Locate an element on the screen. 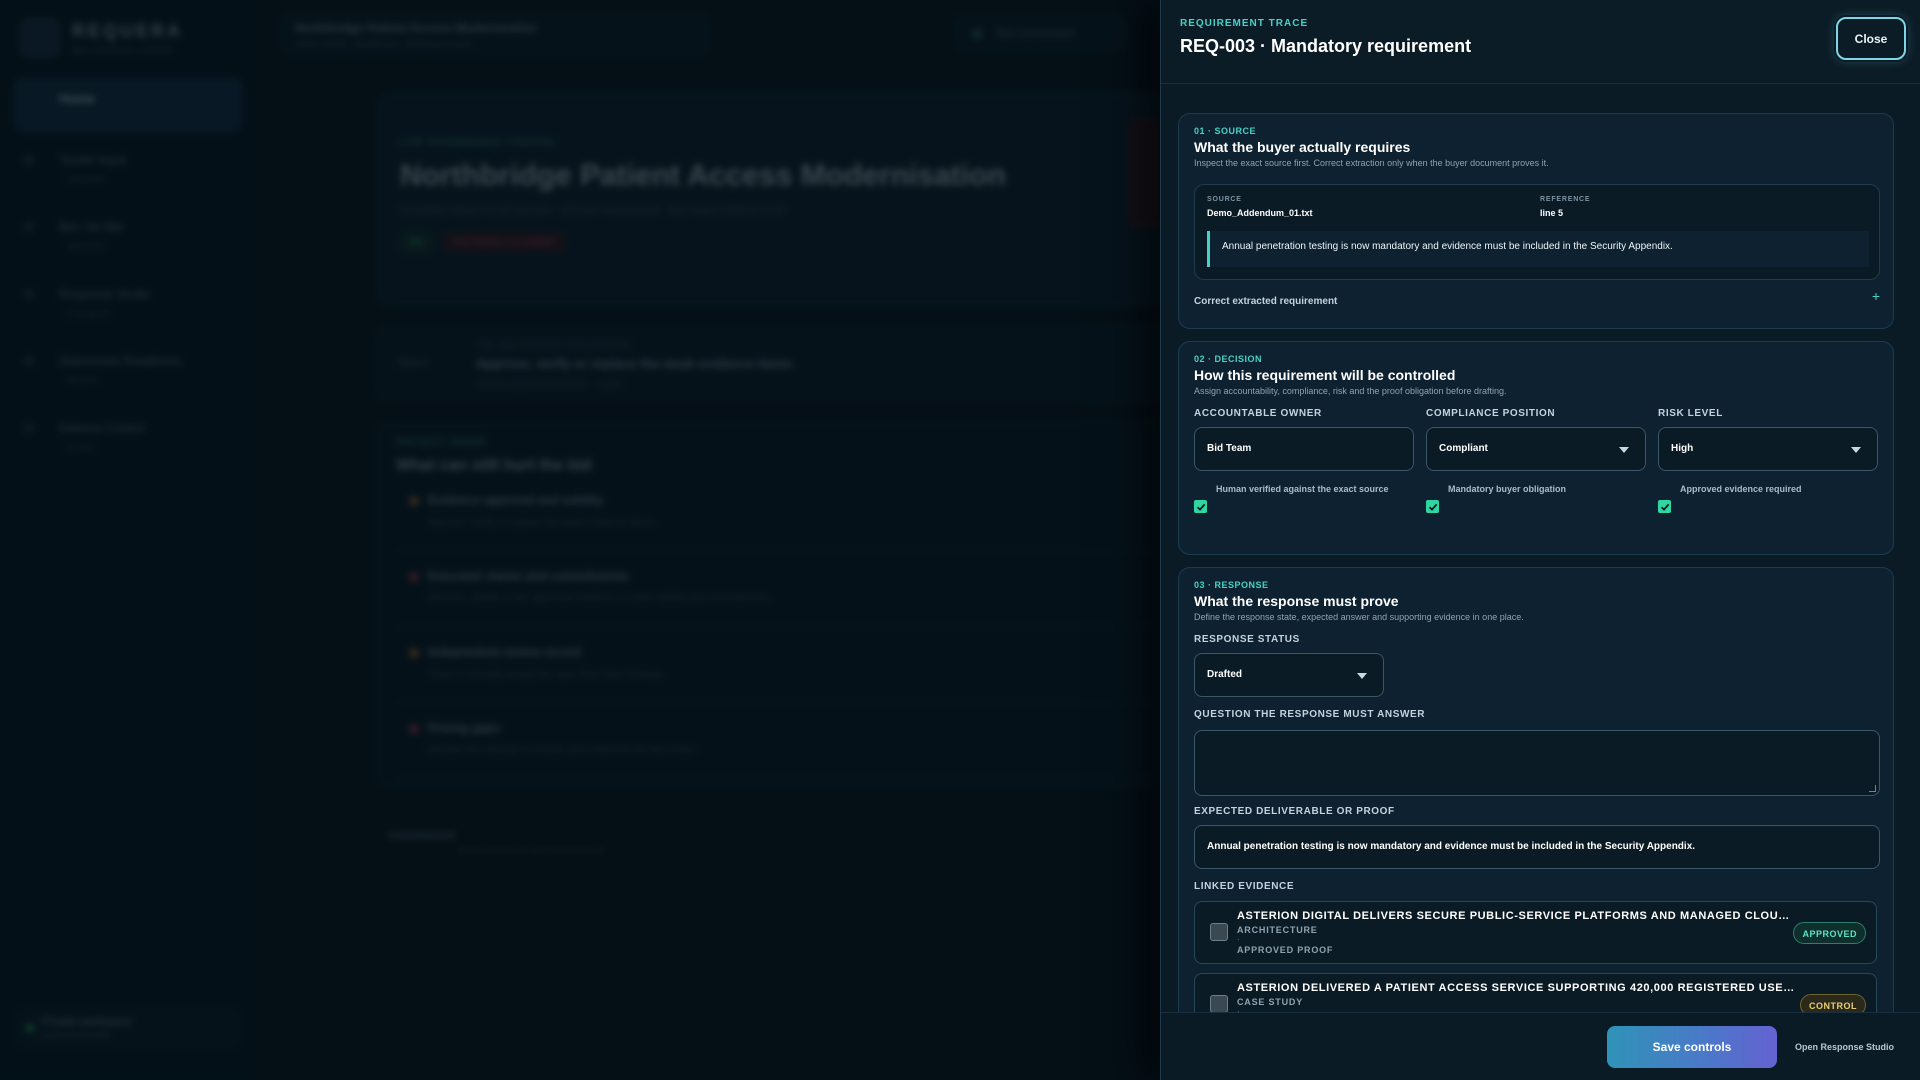  linked-evidence-label: LINKED EVIDENCE is located at coordinates (1244, 886).